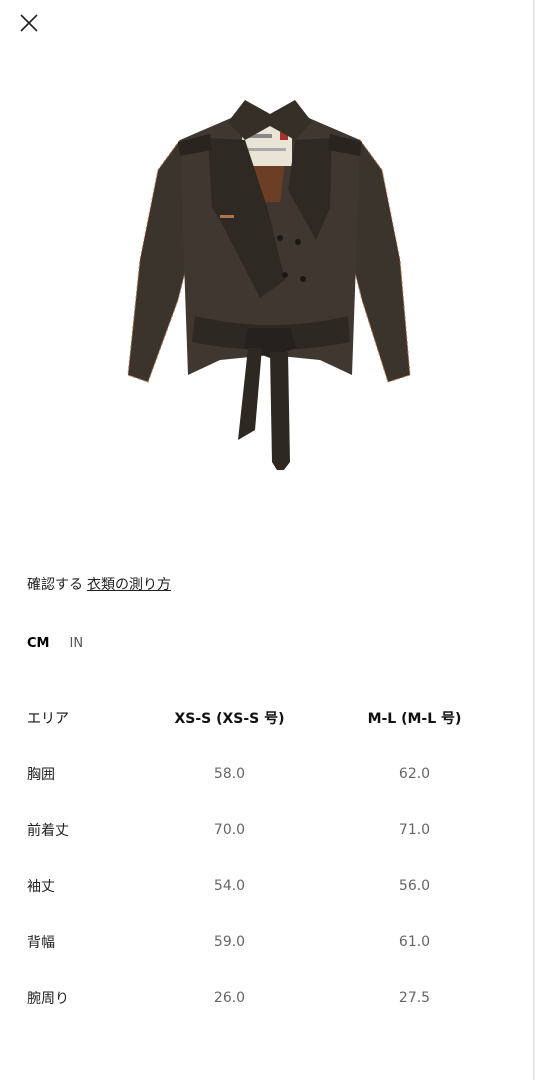 Image resolution: width=535 pixels, height=1080 pixels. I want to click on row-label: 袖丈, so click(41, 887).